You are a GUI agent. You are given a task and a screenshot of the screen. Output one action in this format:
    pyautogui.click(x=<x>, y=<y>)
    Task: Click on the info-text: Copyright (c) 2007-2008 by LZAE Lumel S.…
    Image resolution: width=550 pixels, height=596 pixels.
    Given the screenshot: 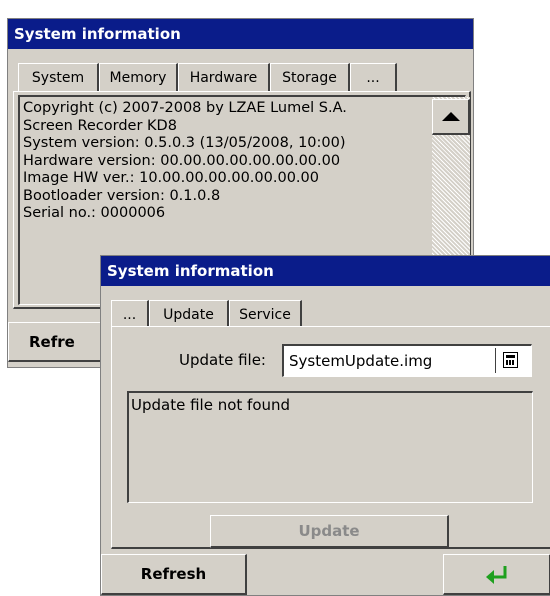 What is the action you would take?
    pyautogui.click(x=185, y=161)
    